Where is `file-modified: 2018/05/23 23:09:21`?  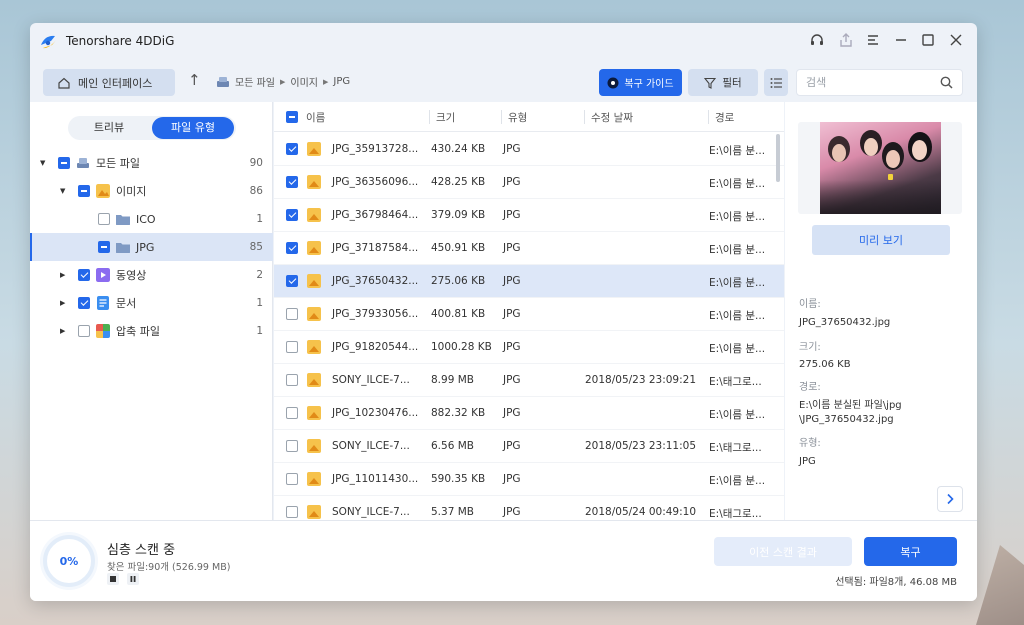
file-modified: 2018/05/23 23:09:21 is located at coordinates (641, 380).